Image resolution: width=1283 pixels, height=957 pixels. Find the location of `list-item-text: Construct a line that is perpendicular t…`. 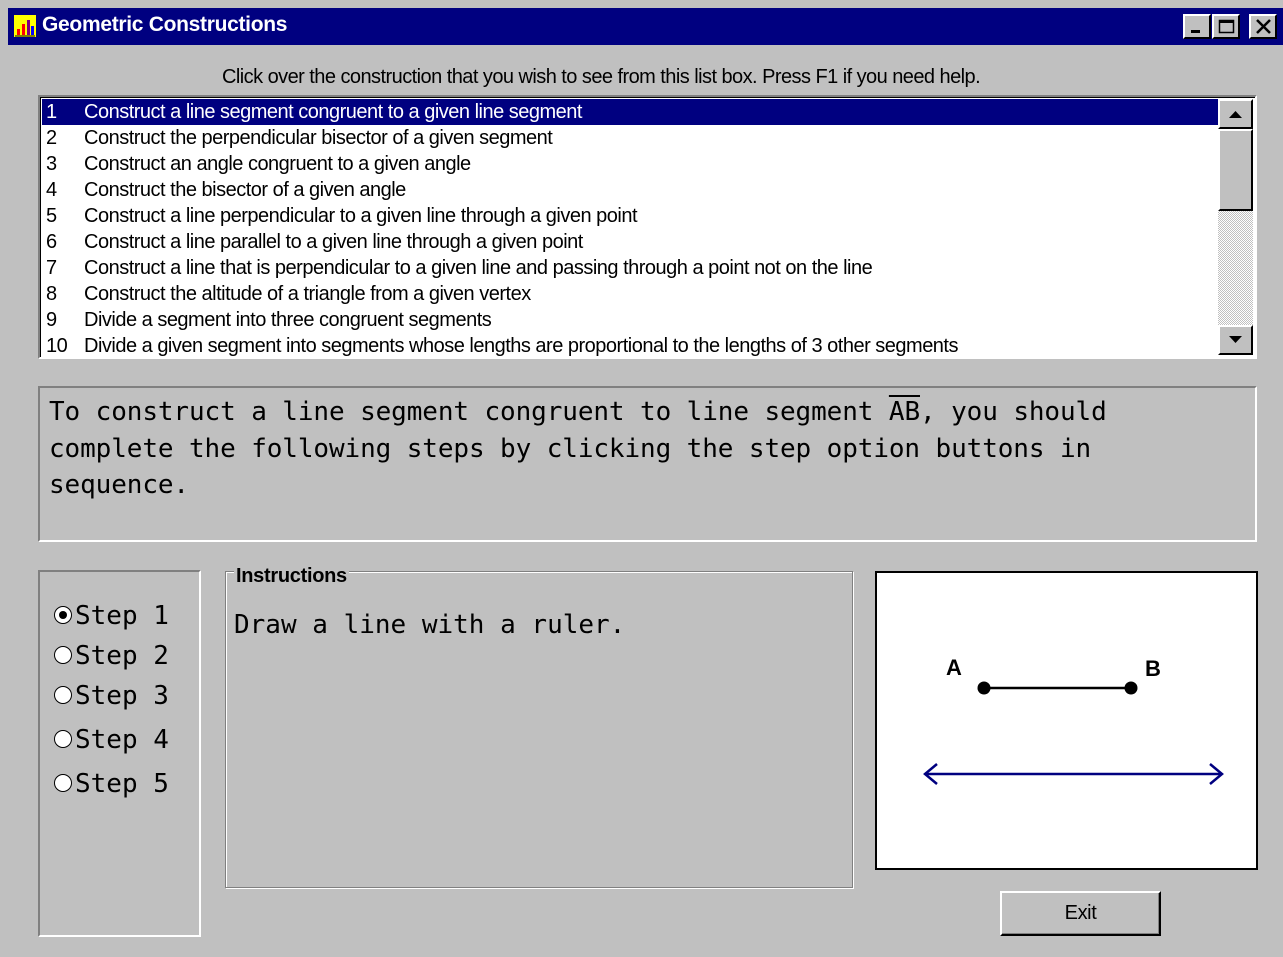

list-item-text: Construct a line that is perpendicular t… is located at coordinates (478, 268).